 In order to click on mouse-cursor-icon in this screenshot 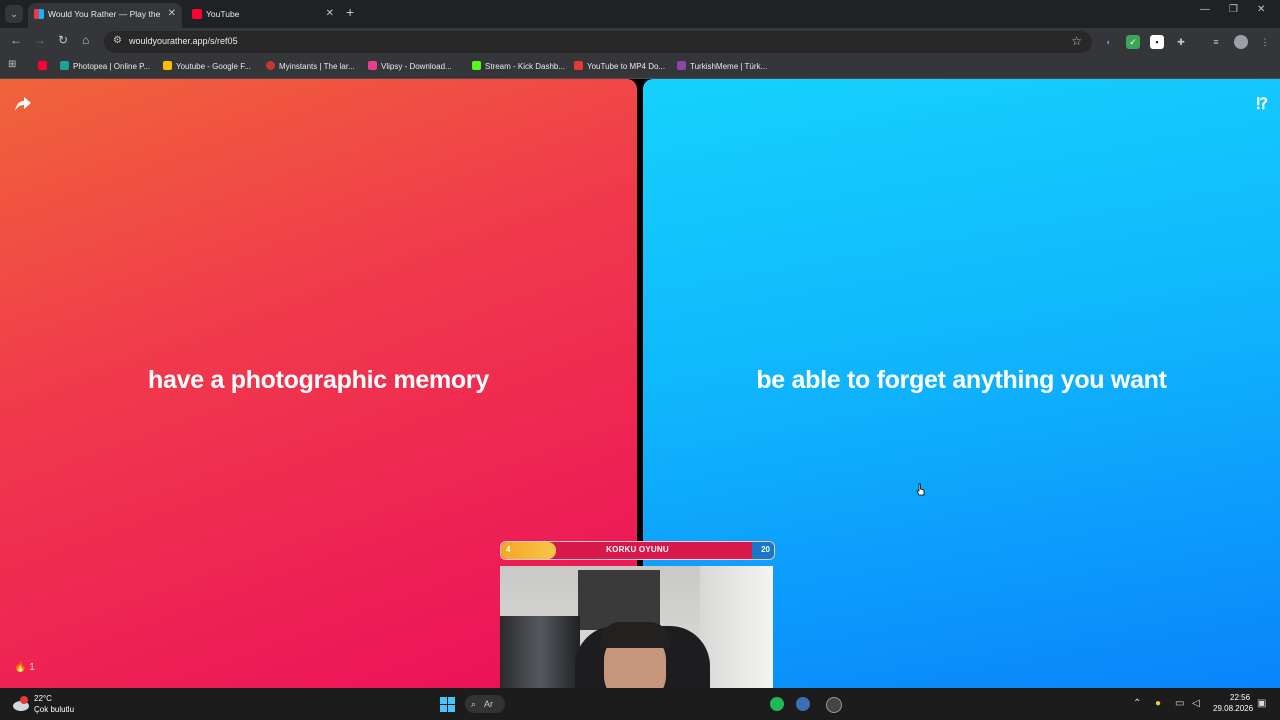, I will do `click(920, 489)`.